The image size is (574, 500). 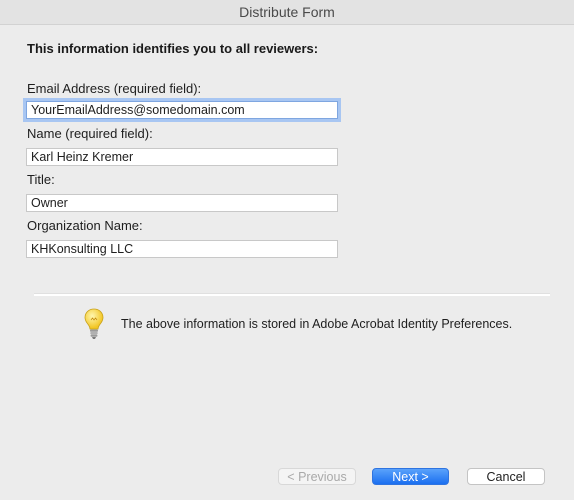 I want to click on next-button: Next >, so click(x=410, y=476).